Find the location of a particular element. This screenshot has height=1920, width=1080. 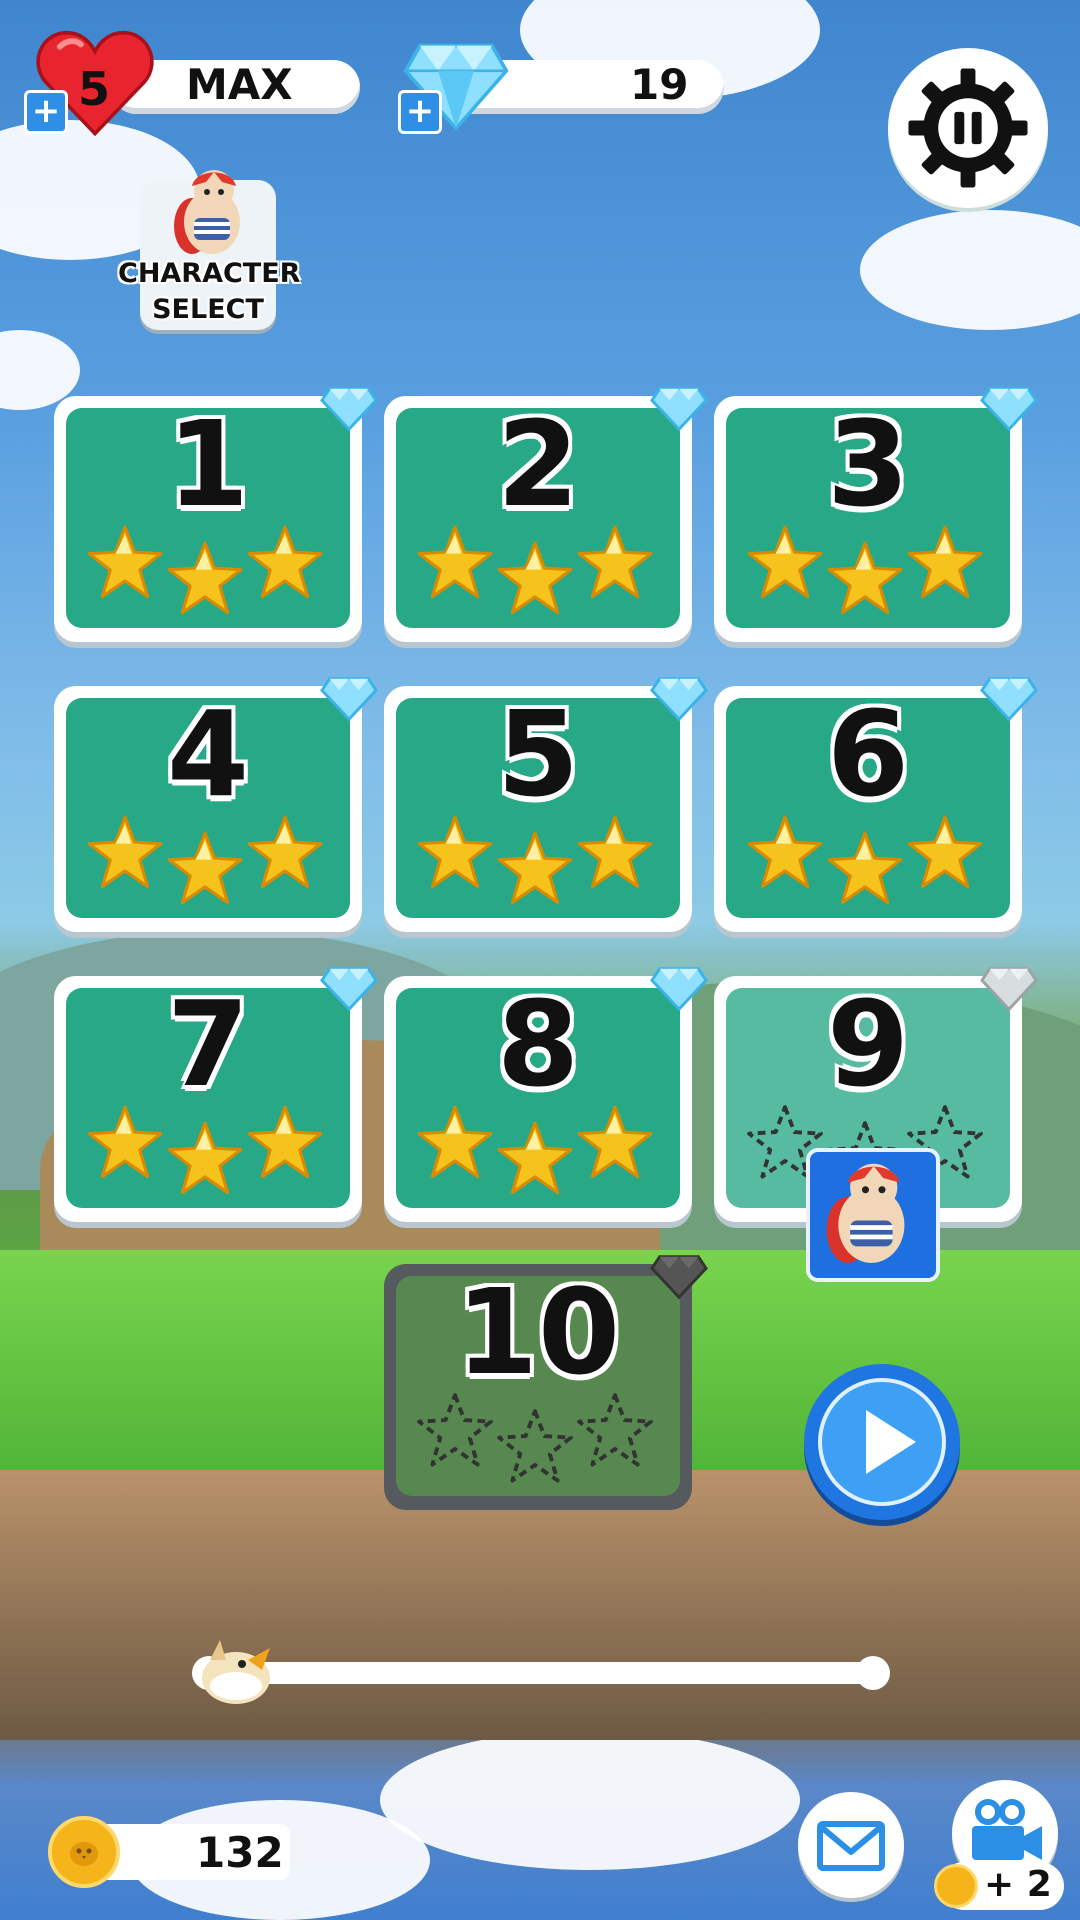

video-reward-badge: + 2 is located at coordinates (999, 1886).